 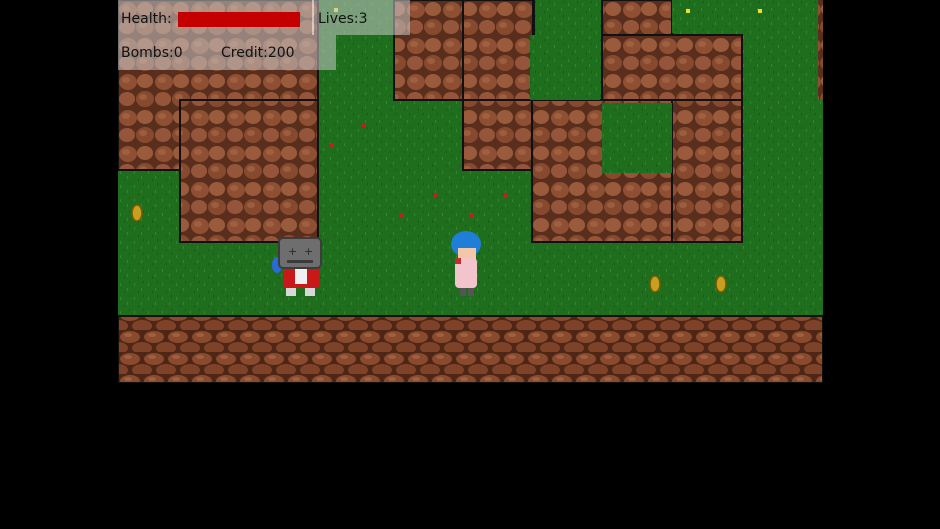 I want to click on lives-label-text: Lives:, so click(x=338, y=19).